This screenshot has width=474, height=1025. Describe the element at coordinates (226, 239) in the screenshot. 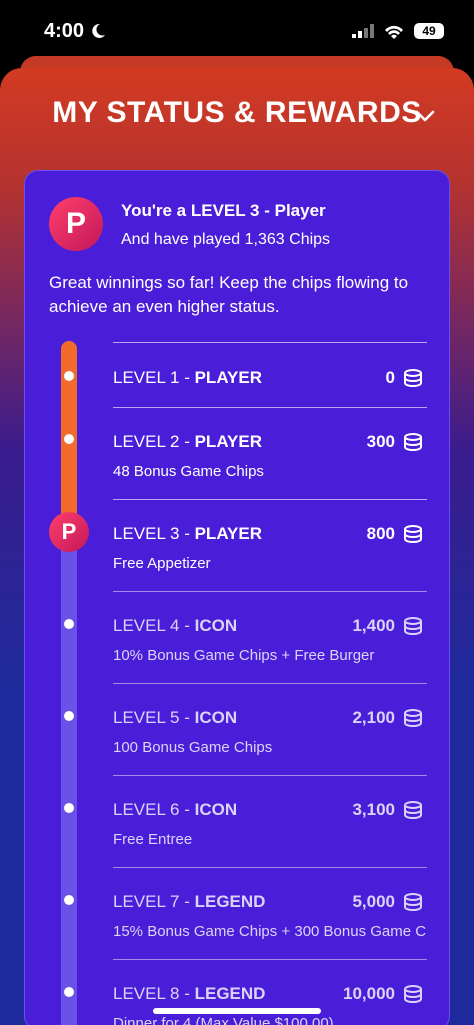

I see `chips-played: And have played 1,363 Chips` at that location.